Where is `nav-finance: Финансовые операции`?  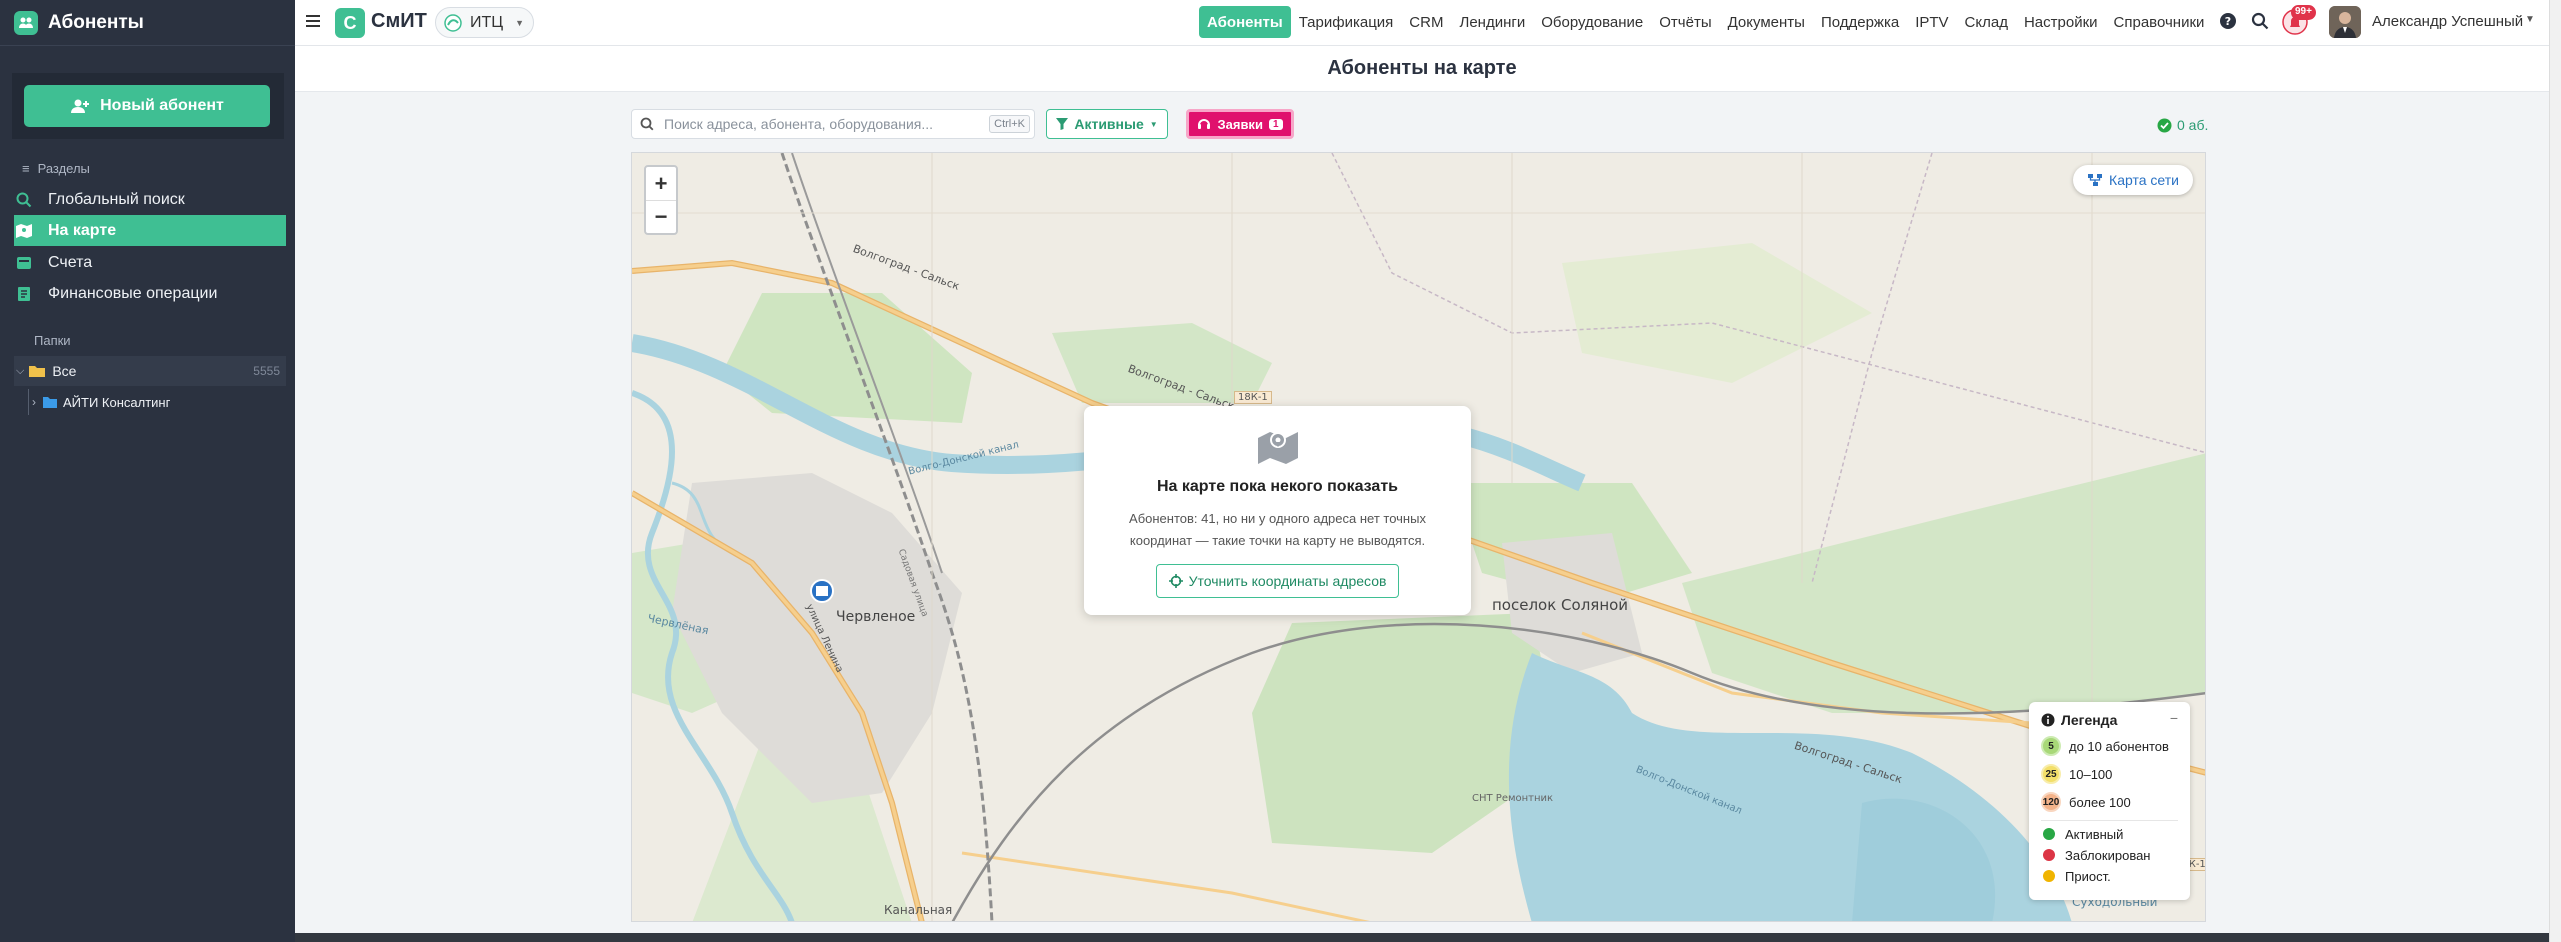 nav-finance: Финансовые операции is located at coordinates (150, 293).